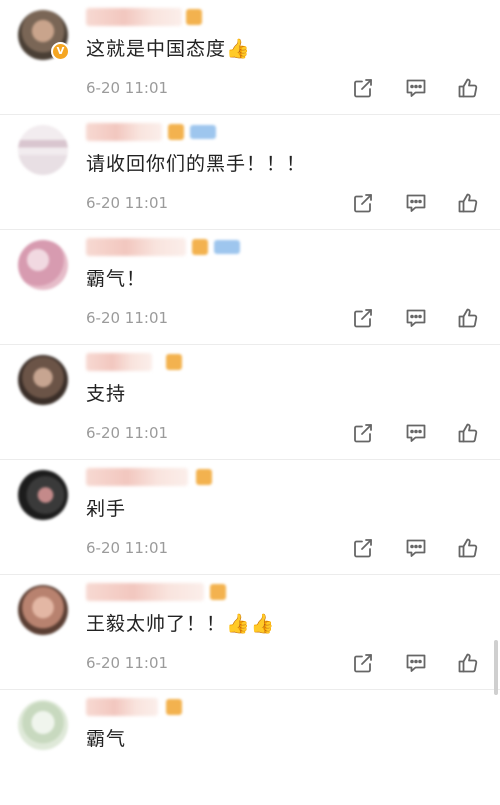 This screenshot has width=500, height=805. I want to click on comment-item: 王毅太帅了！！👍👍 6-20 11:01, so click(250, 632).